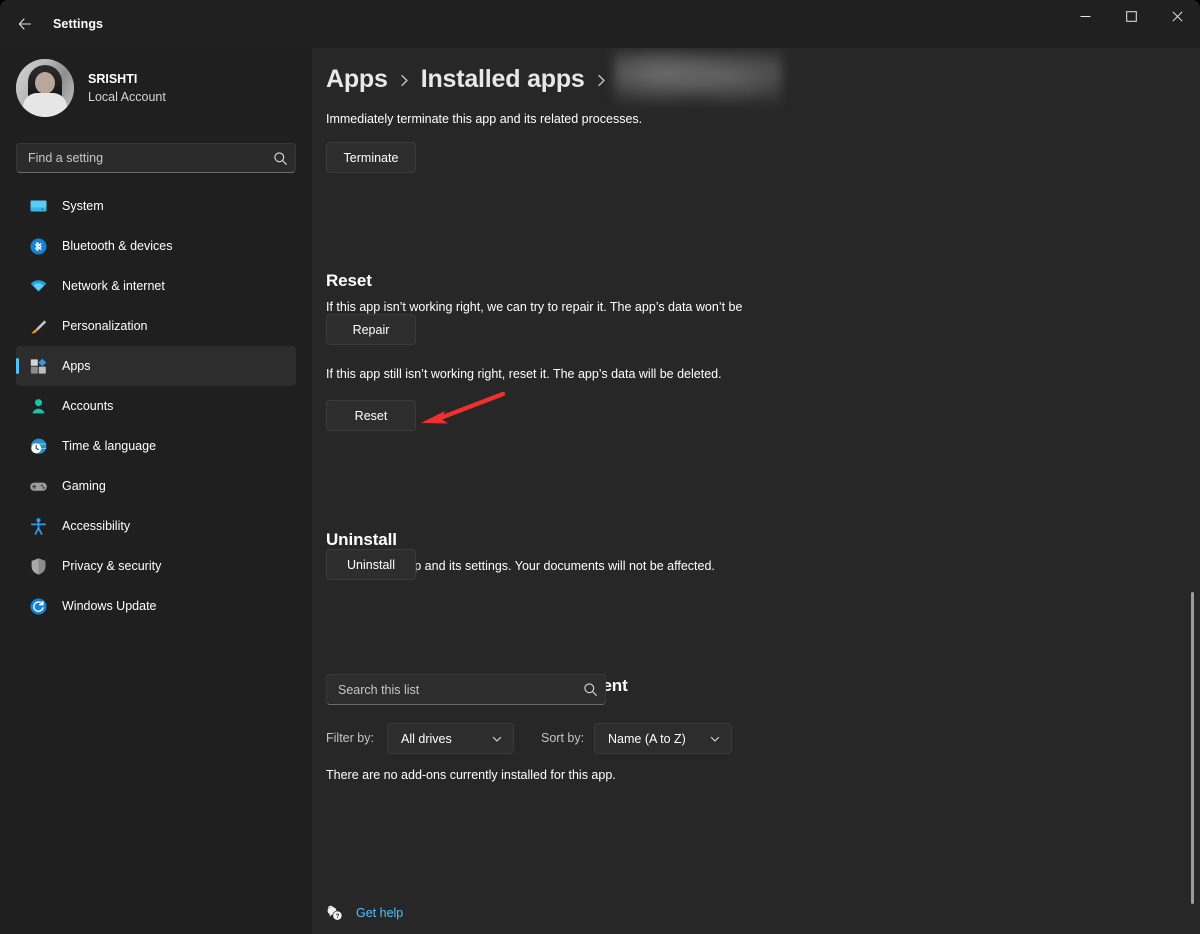  Describe the element at coordinates (96, 526) in the screenshot. I see `sidebar-item-label: Accessibility` at that location.